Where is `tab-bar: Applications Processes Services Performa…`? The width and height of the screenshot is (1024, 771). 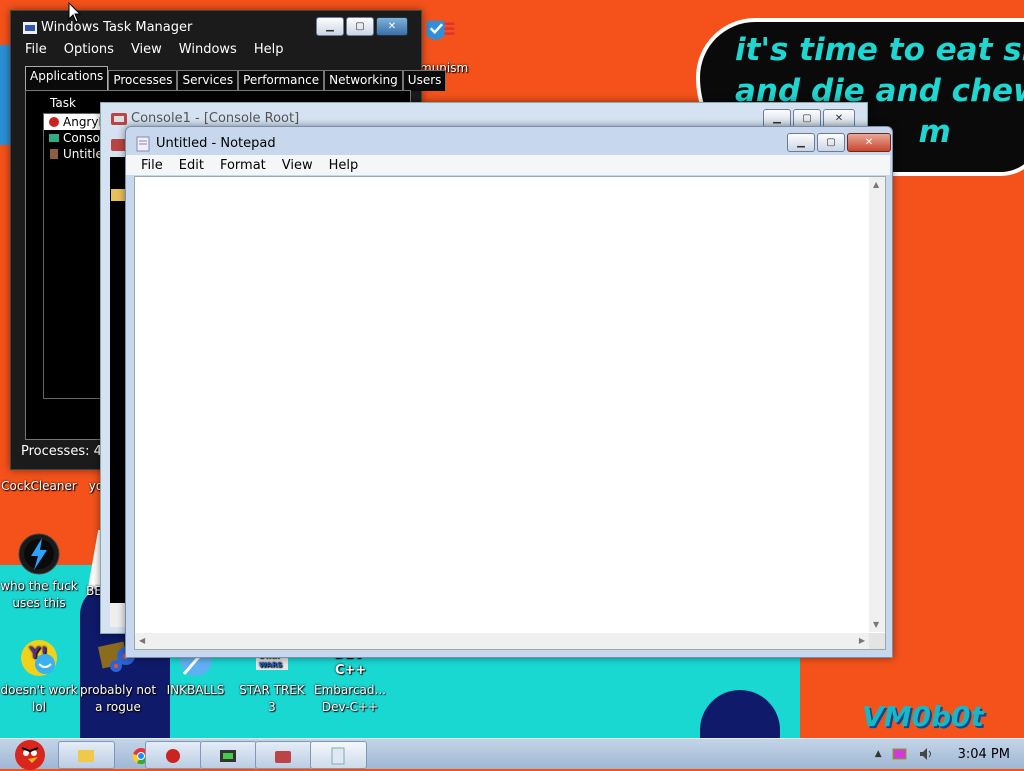 tab-bar: Applications Processes Services Performa… is located at coordinates (236, 78).